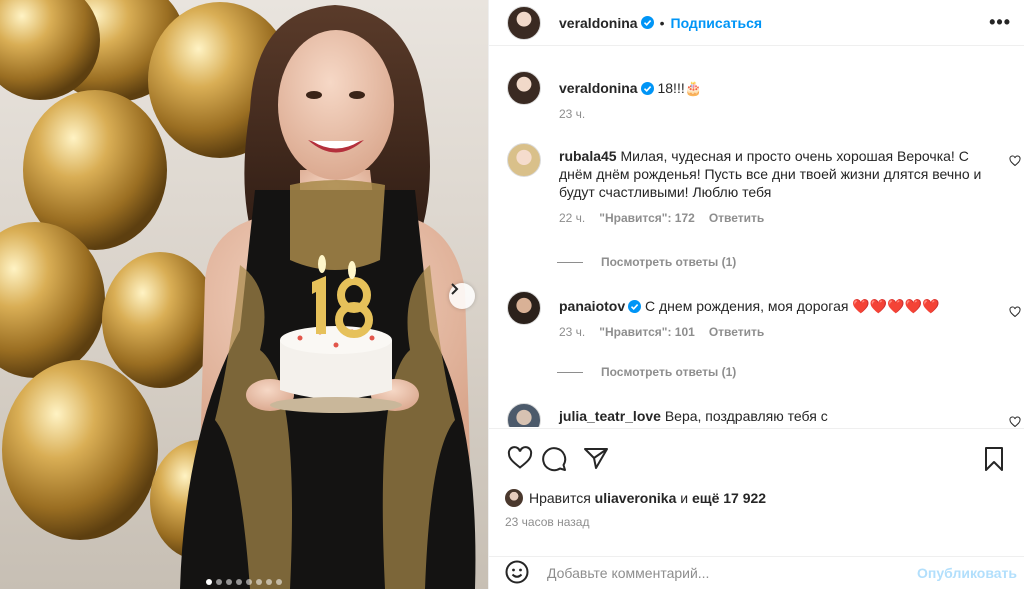 This screenshot has height=589, width=1024. I want to click on comment-username: rubala45, so click(588, 156).